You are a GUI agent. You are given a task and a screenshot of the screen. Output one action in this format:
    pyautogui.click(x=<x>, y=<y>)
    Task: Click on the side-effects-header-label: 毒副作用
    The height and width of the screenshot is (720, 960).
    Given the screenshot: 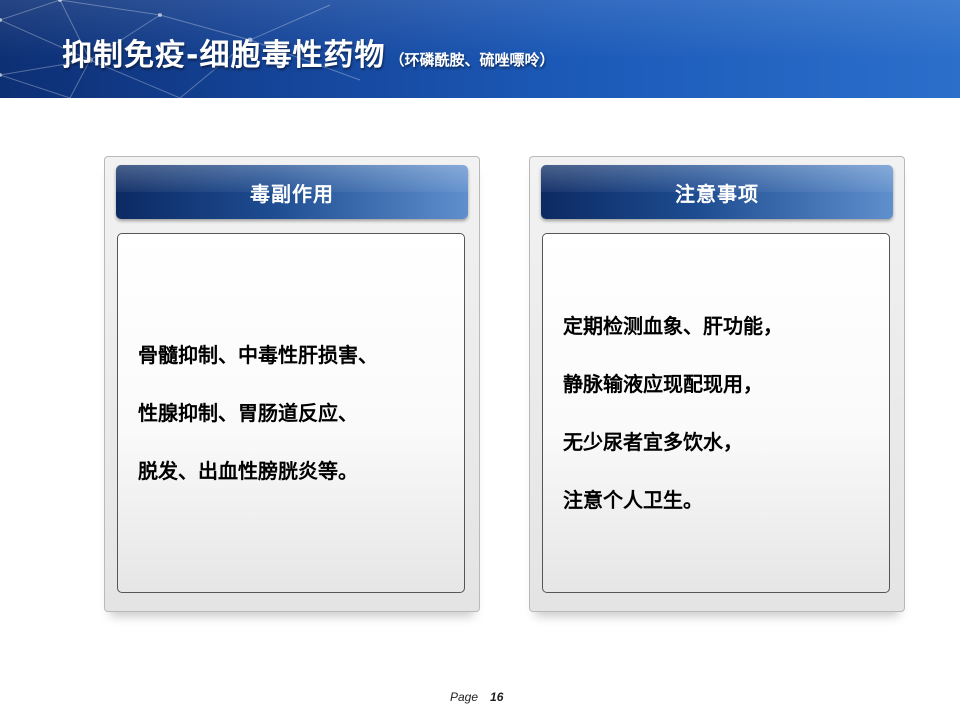 What is the action you would take?
    pyautogui.click(x=292, y=193)
    